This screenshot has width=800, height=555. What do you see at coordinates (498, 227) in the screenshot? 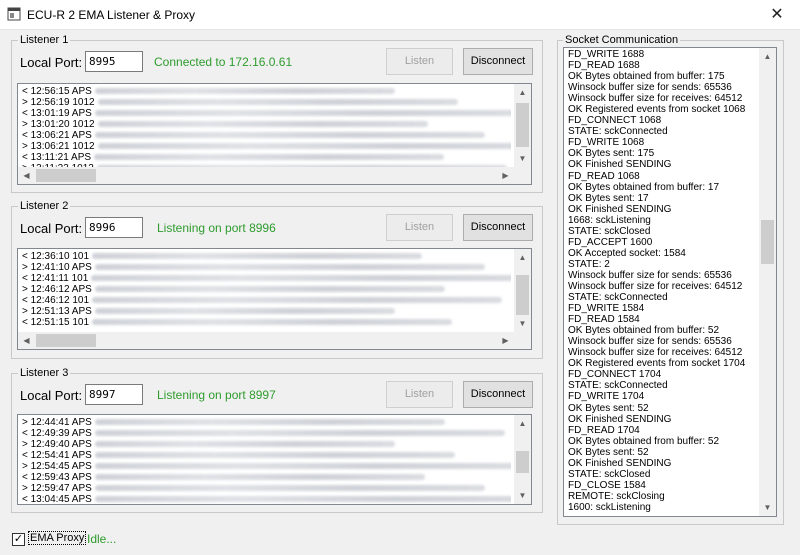
I see `listener-2-disconnect-button: Disconnect` at bounding box center [498, 227].